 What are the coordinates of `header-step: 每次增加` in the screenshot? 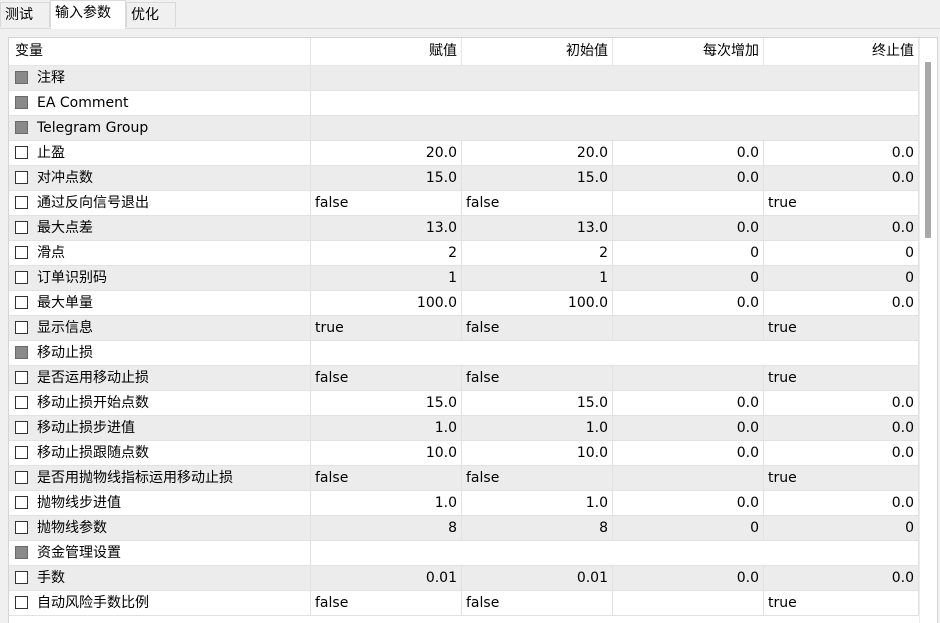 It's located at (688, 51).